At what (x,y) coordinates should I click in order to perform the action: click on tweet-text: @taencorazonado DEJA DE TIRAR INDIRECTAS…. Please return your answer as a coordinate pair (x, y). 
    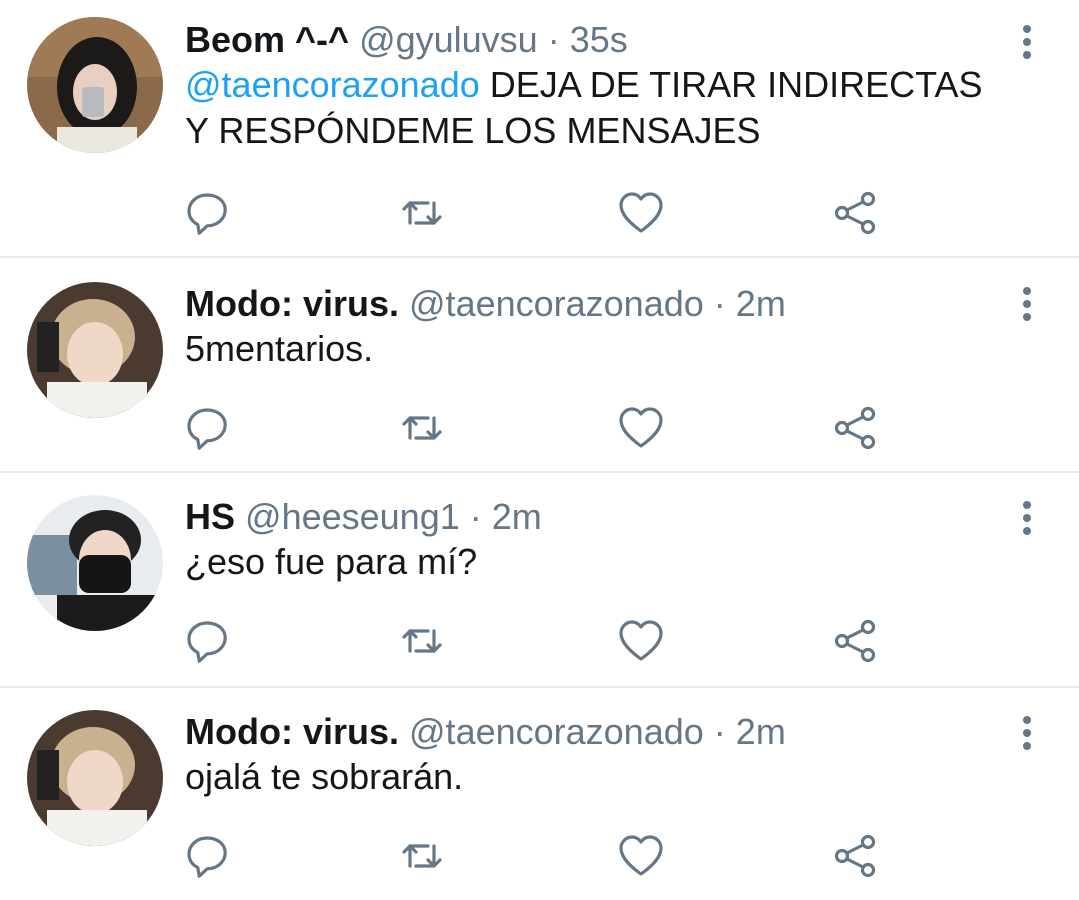
    Looking at the image, I should click on (592, 108).